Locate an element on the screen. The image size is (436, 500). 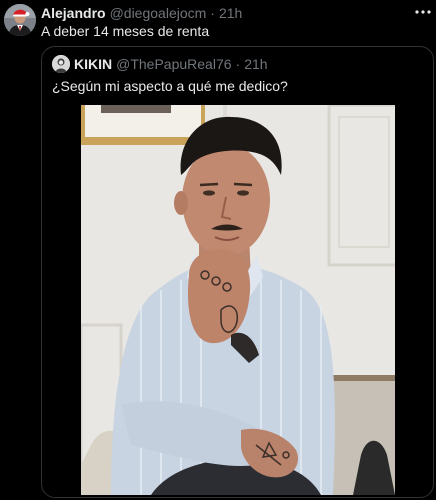
quoted-author-name: KIKIN is located at coordinates (93, 64).